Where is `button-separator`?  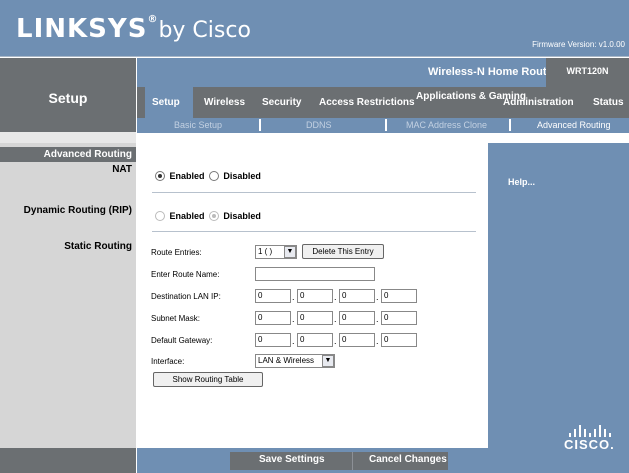 button-separator is located at coordinates (352, 461).